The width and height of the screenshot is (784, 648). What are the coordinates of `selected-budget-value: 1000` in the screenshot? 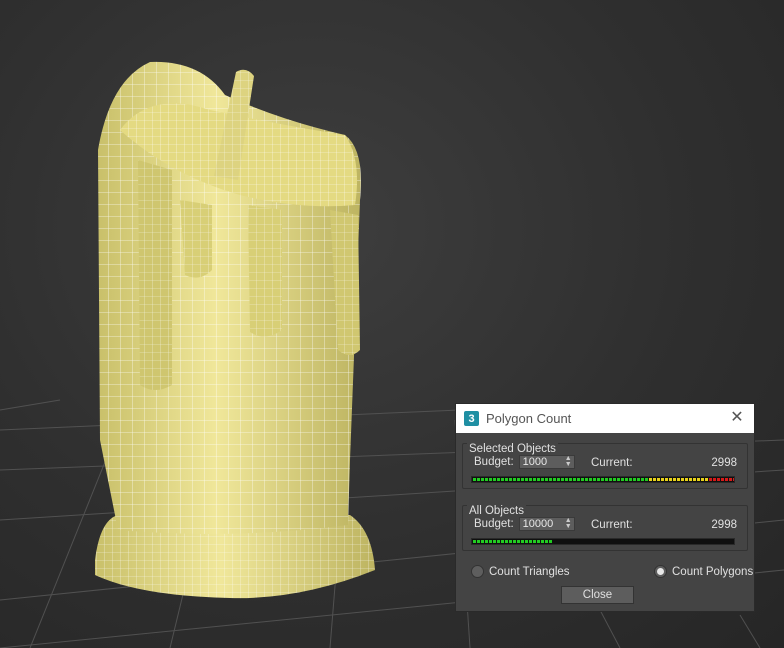 It's located at (535, 462).